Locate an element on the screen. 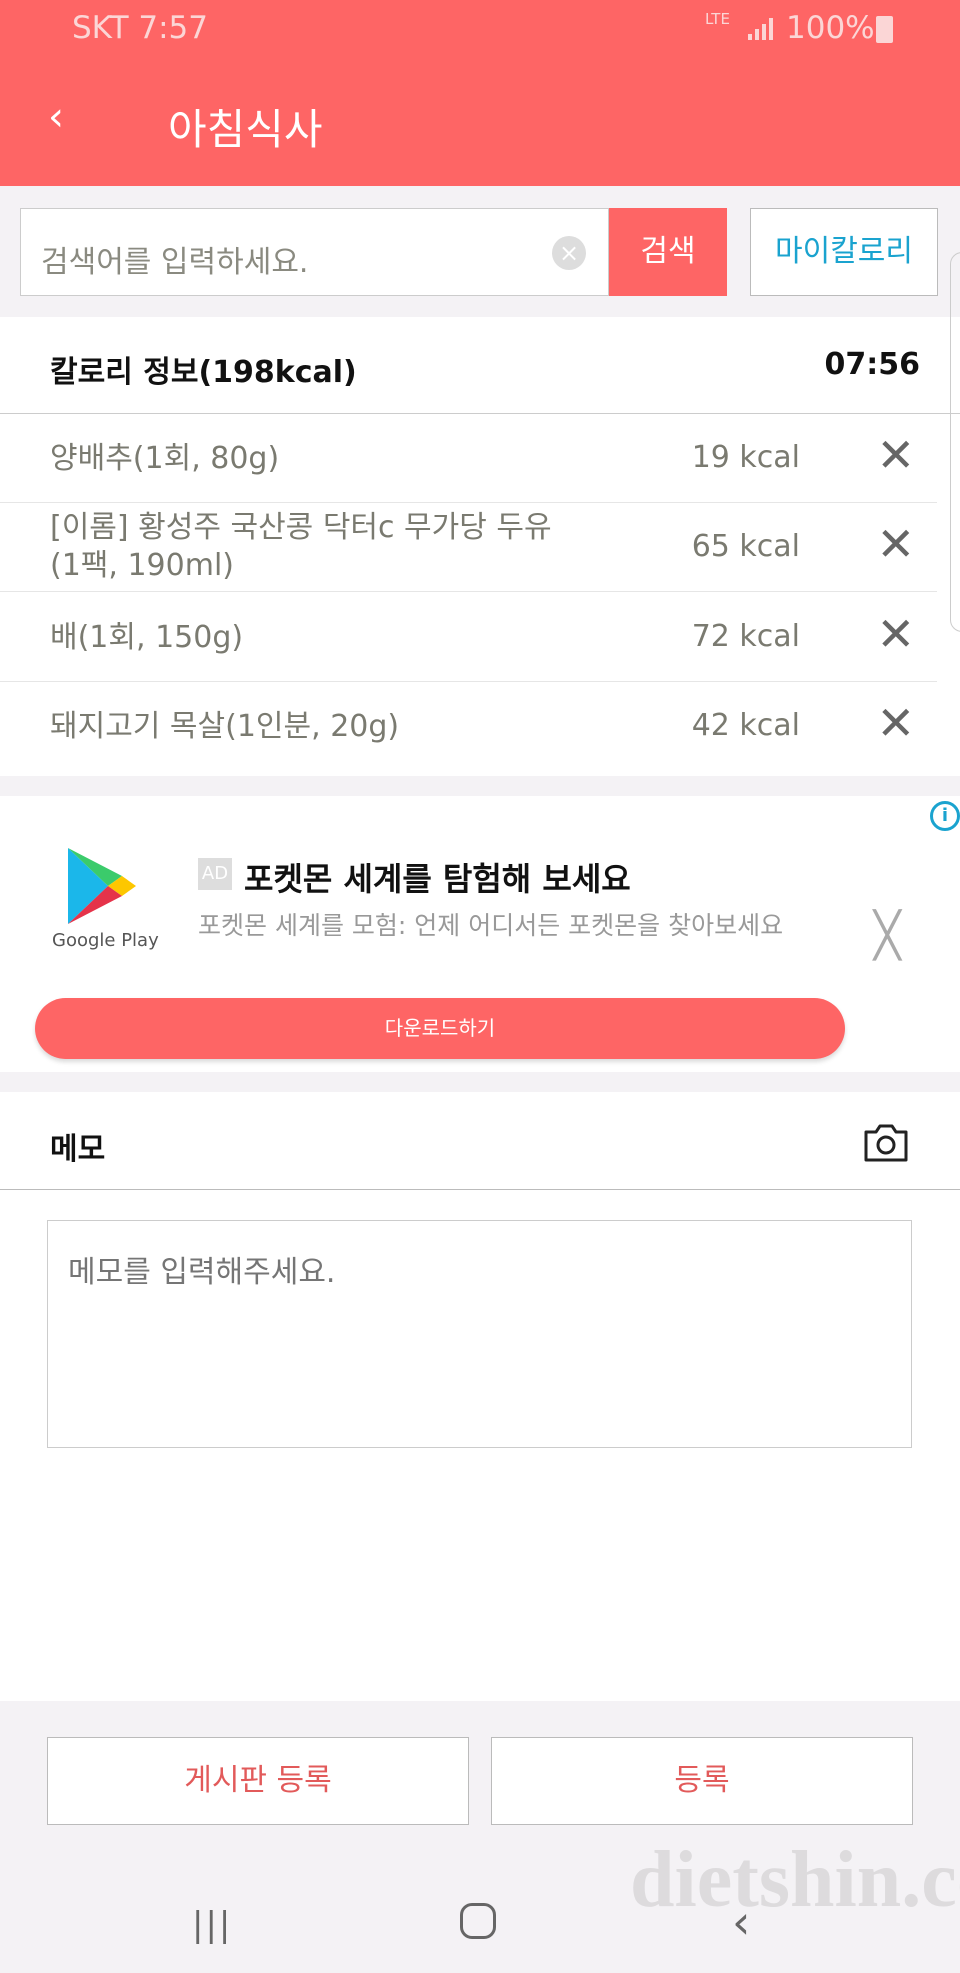 The image size is (960, 1973). scrollbar is located at coordinates (955, 442).